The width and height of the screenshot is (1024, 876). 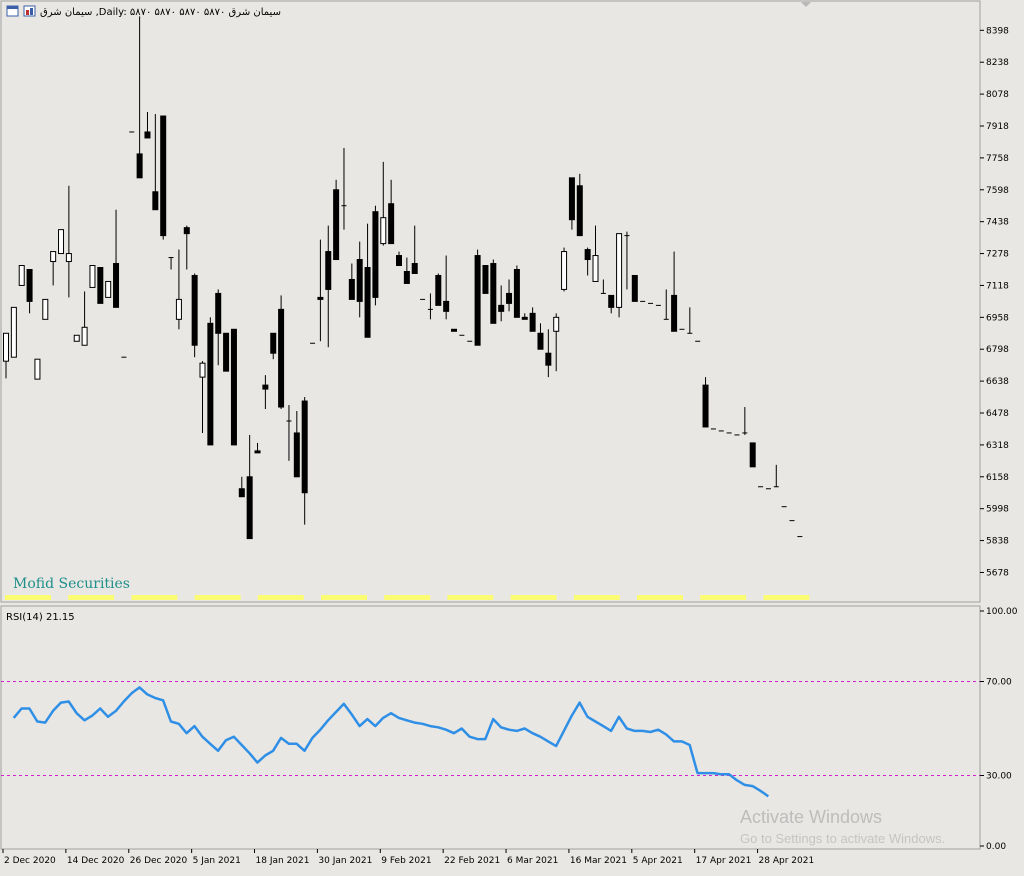 I want to click on price-tick-label: 6798, so click(x=997, y=350).